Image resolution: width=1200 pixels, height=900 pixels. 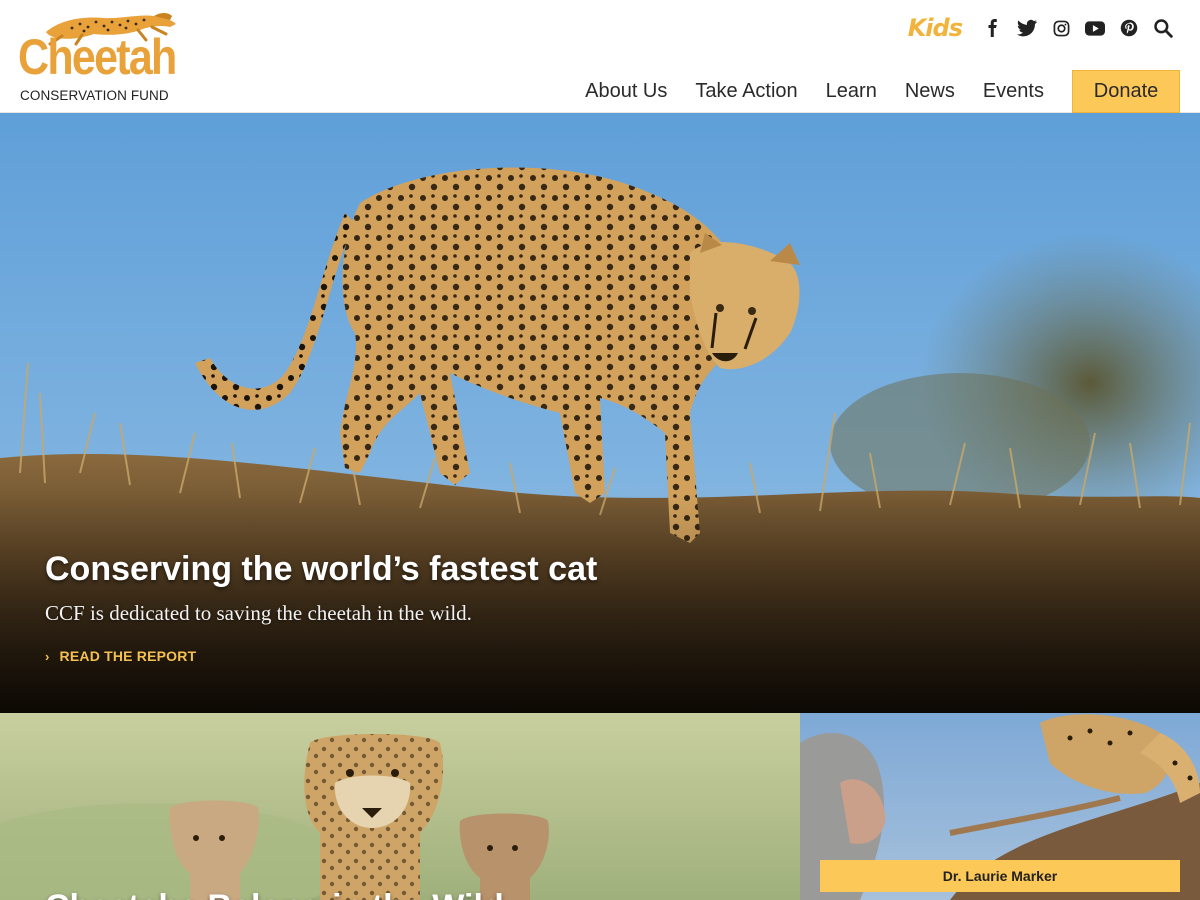 What do you see at coordinates (1027, 28) in the screenshot?
I see `twitter-icon` at bounding box center [1027, 28].